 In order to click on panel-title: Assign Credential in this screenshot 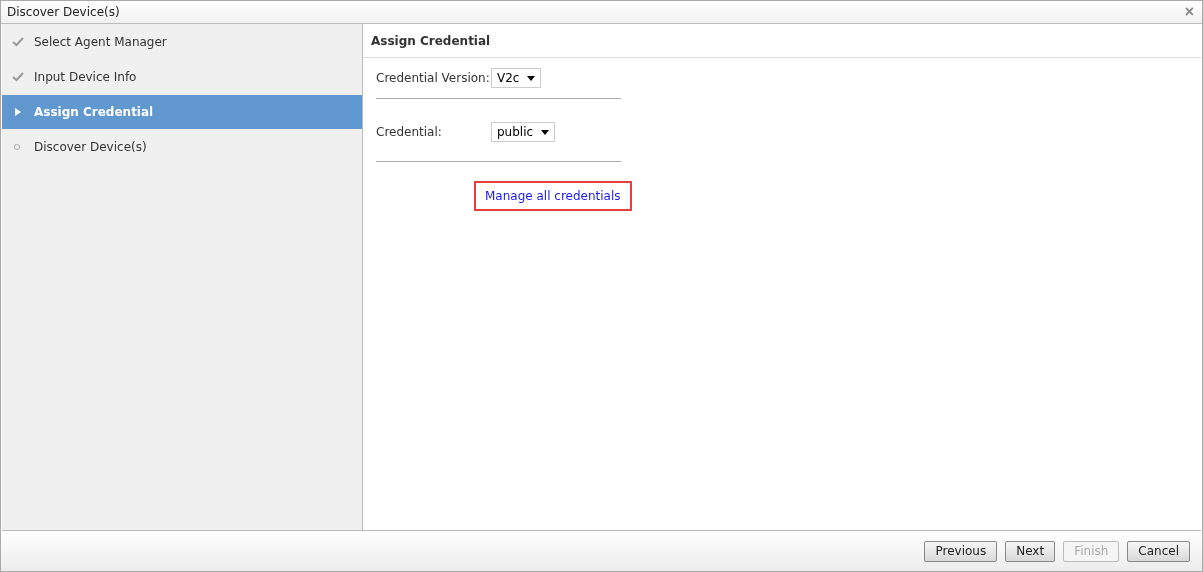, I will do `click(782, 41)`.